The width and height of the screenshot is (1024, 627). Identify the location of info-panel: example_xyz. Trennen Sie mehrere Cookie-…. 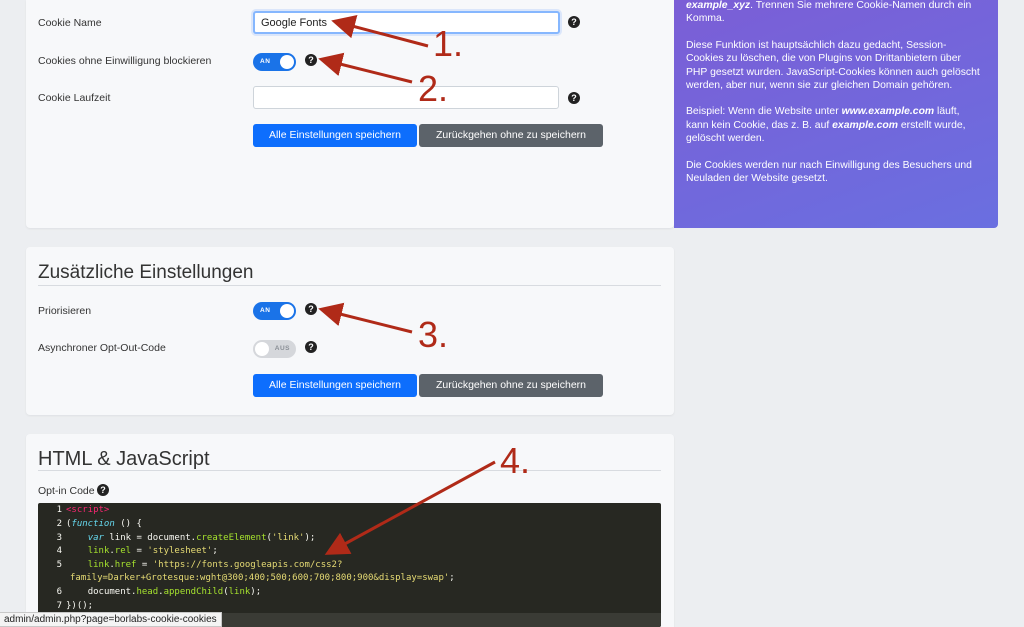
(836, 114).